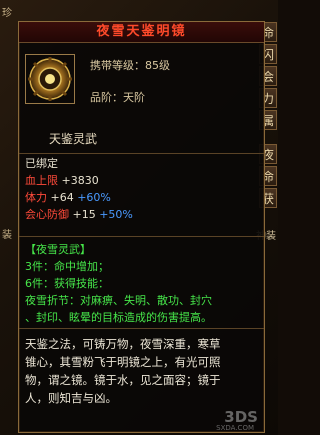  Describe the element at coordinates (7, 235) in the screenshot. I see `left-label-2: 装` at that location.